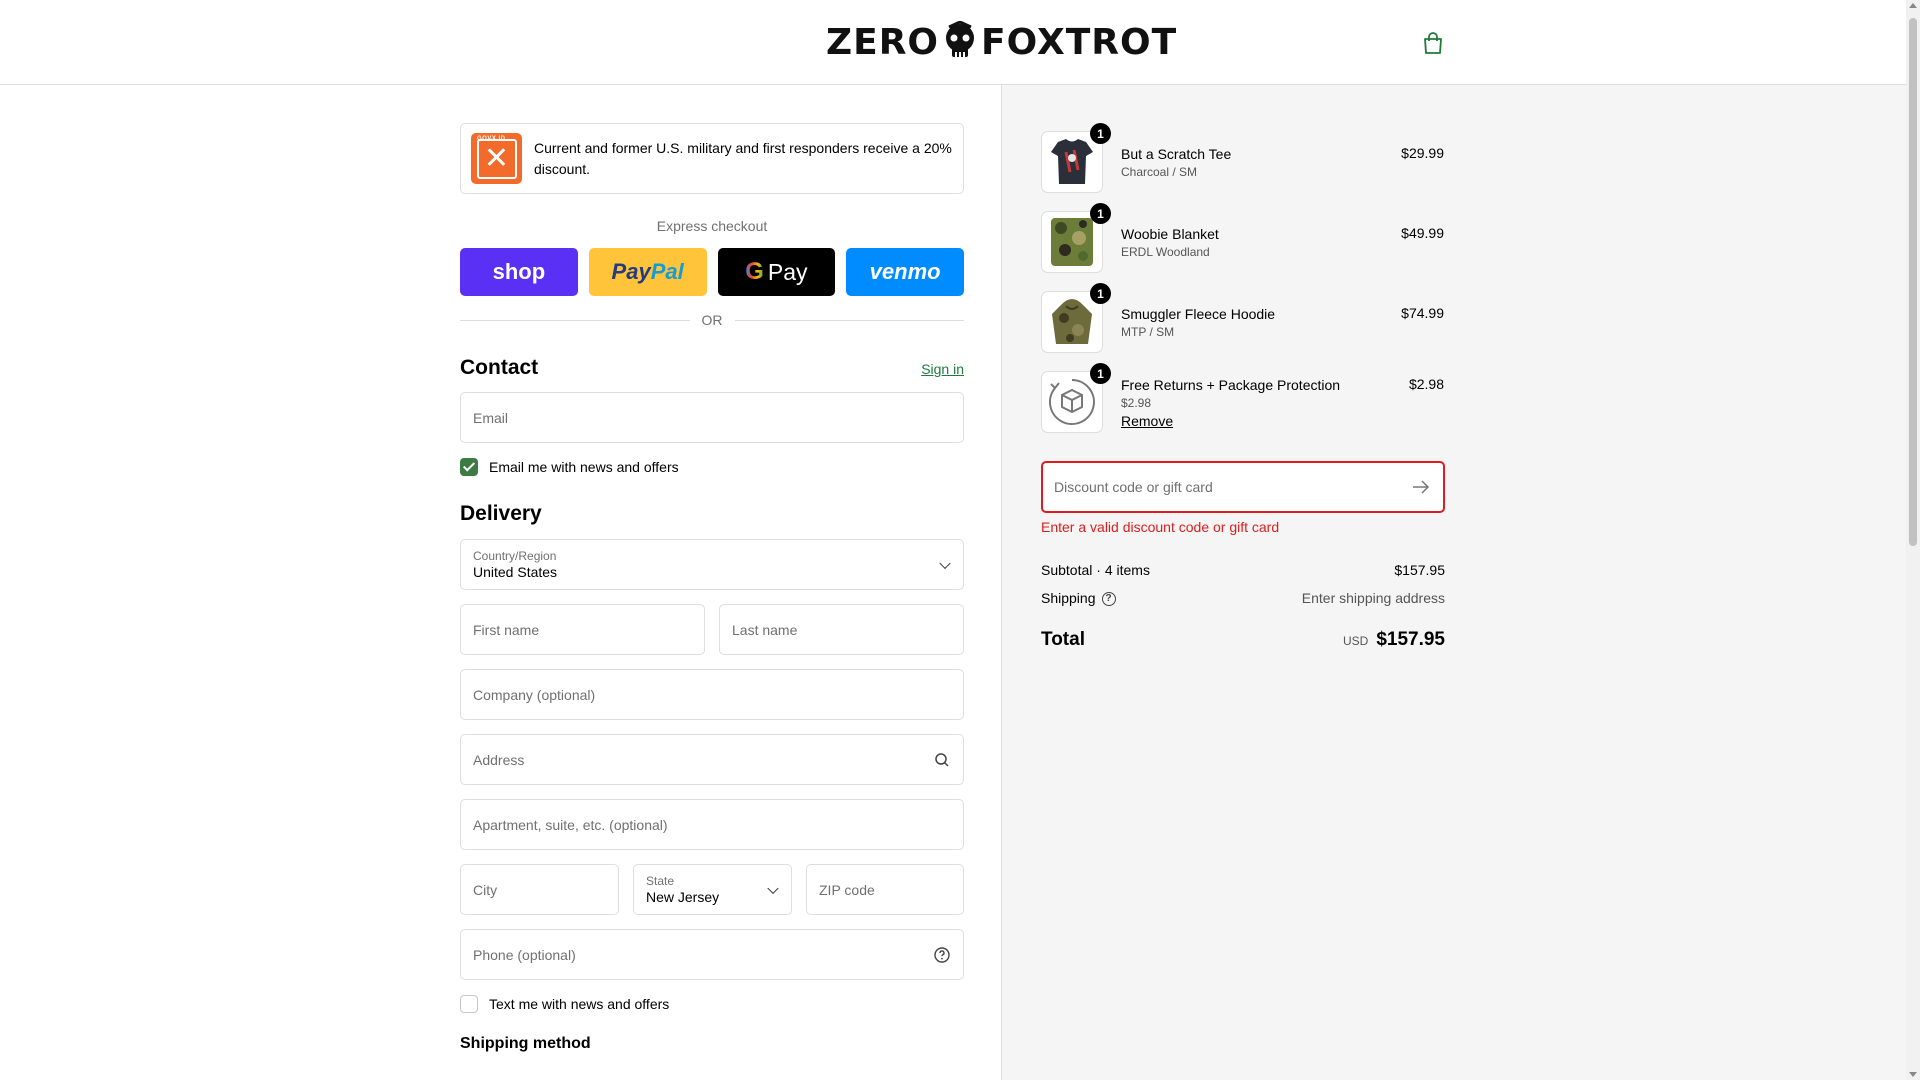 The image size is (1920, 1080). I want to click on state-select: State New Jersey, so click(712, 889).